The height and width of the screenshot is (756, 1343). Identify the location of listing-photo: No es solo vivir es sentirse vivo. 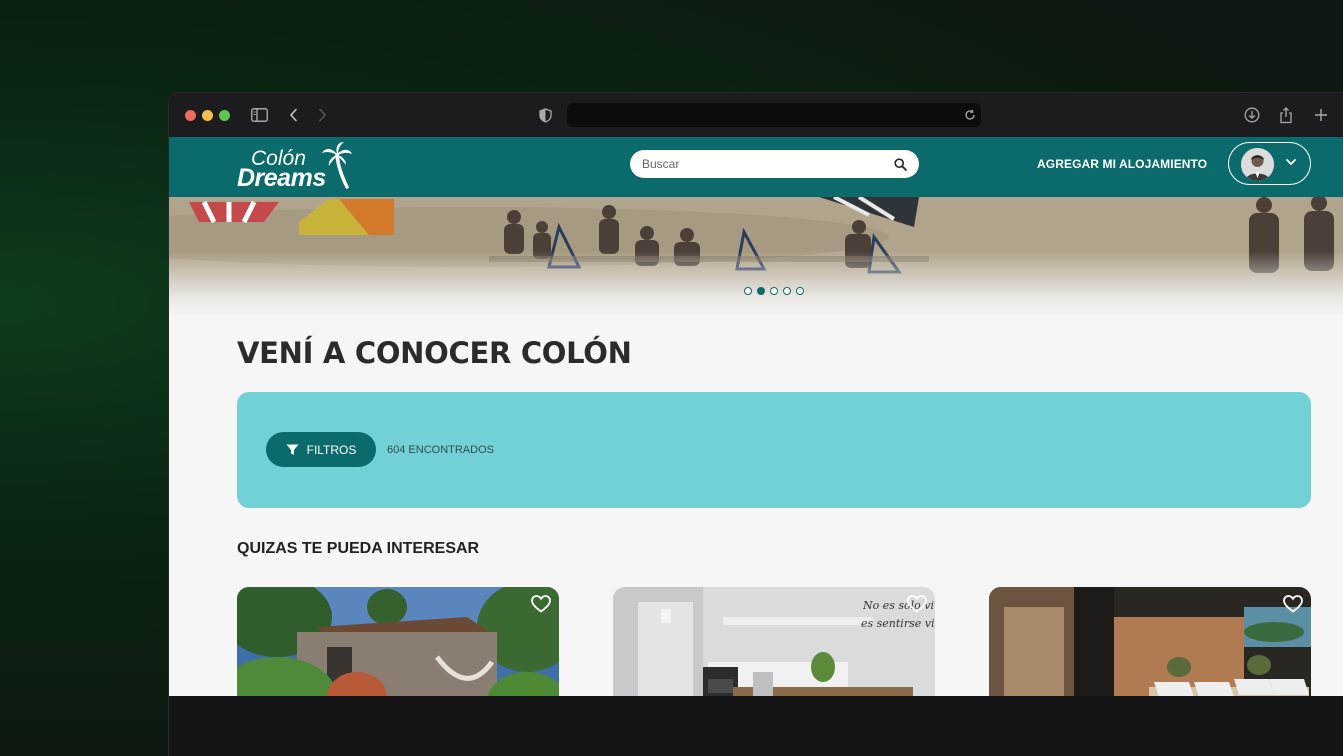
(774, 641).